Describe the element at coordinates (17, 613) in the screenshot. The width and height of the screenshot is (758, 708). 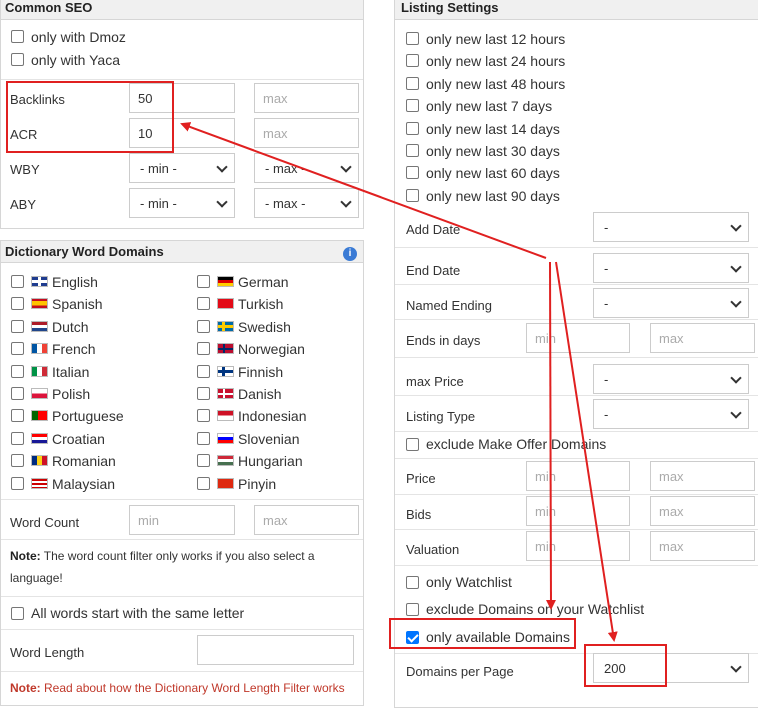
I see `same-letter-checkbox` at that location.